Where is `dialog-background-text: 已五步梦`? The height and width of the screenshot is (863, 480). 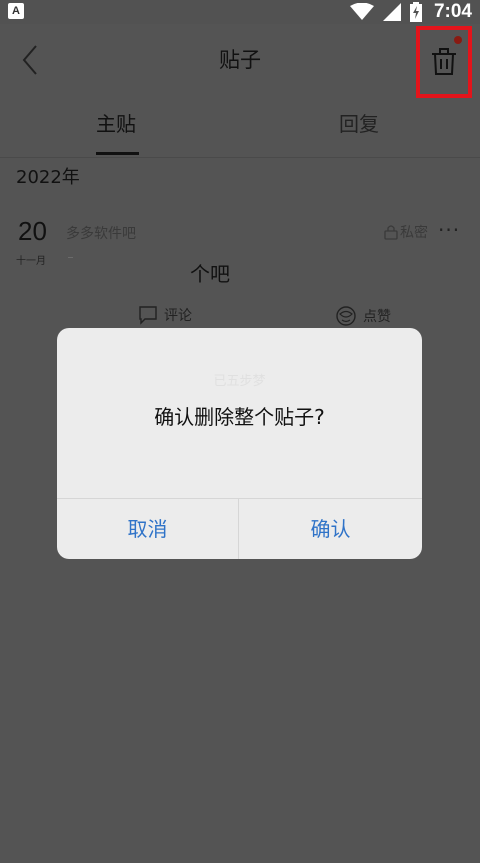
dialog-background-text: 已五步梦 is located at coordinates (239, 381).